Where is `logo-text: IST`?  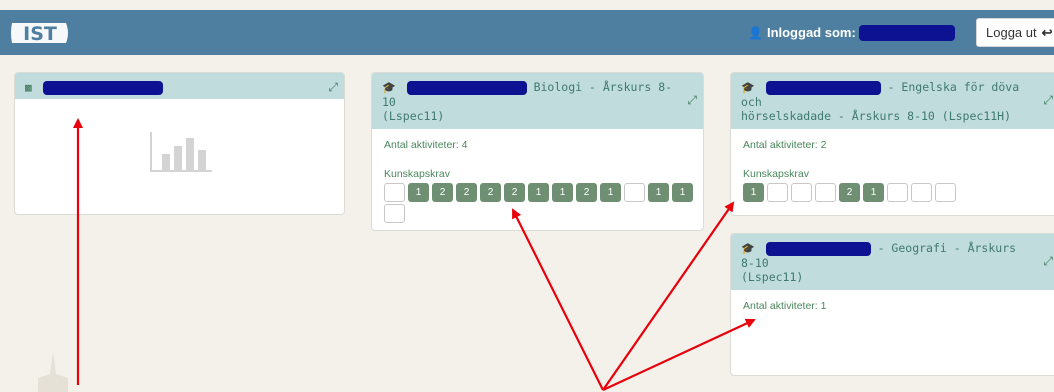 logo-text: IST is located at coordinates (40, 34).